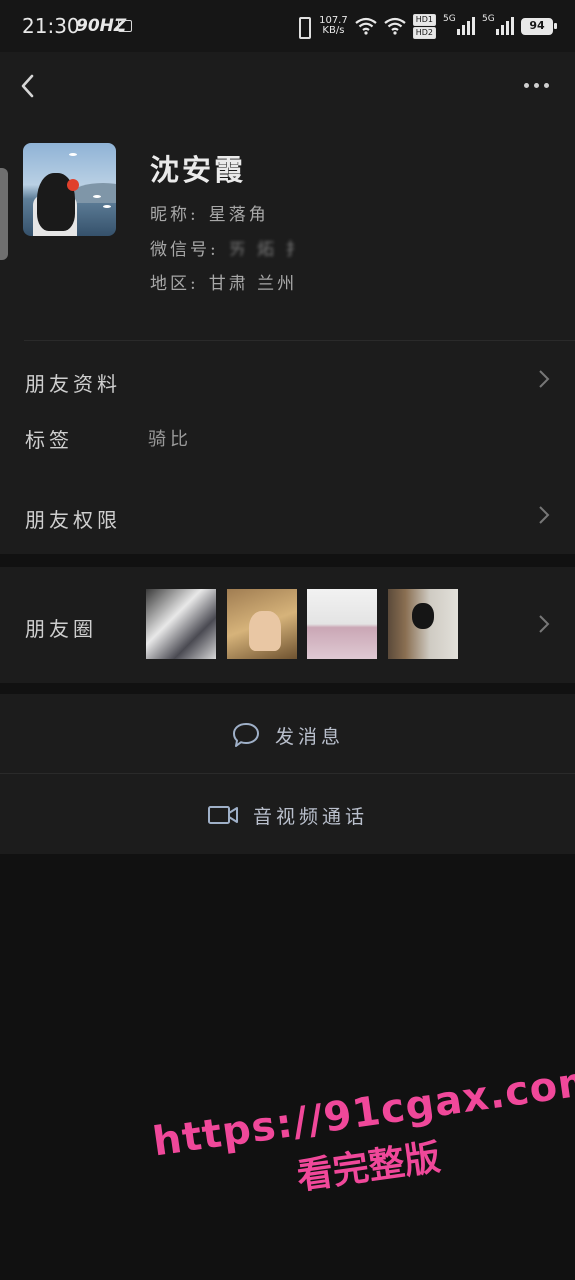  Describe the element at coordinates (333, 30) in the screenshot. I see `net-speed-unit: KB/s` at that location.